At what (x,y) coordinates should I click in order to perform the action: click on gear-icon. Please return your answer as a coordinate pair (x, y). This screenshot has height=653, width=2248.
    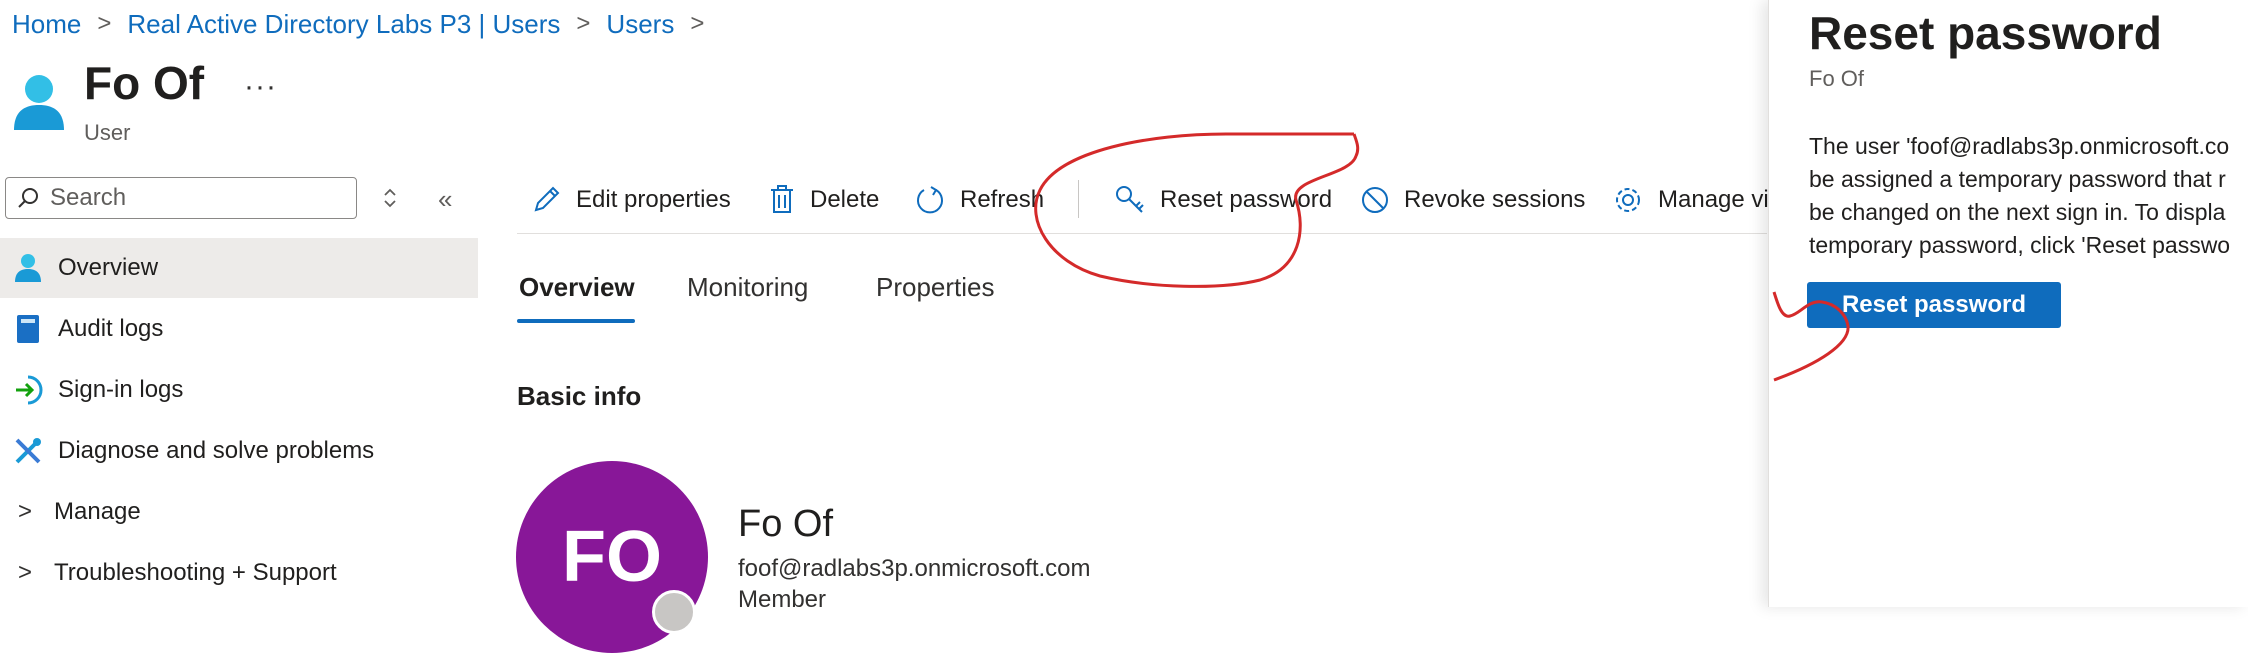
    Looking at the image, I should click on (1628, 200).